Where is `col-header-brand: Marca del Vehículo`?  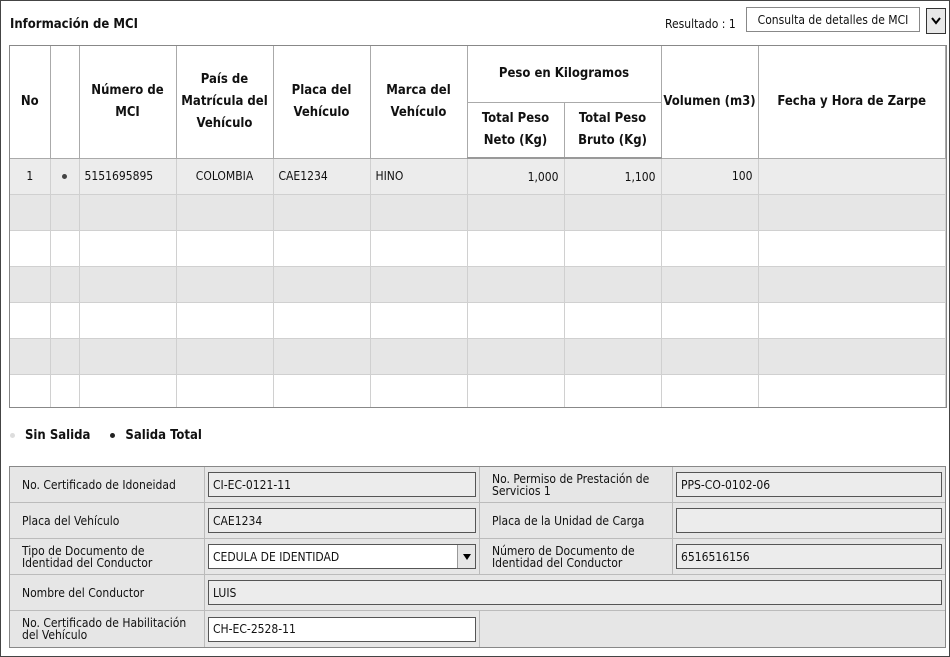
col-header-brand: Marca del Vehículo is located at coordinates (419, 102).